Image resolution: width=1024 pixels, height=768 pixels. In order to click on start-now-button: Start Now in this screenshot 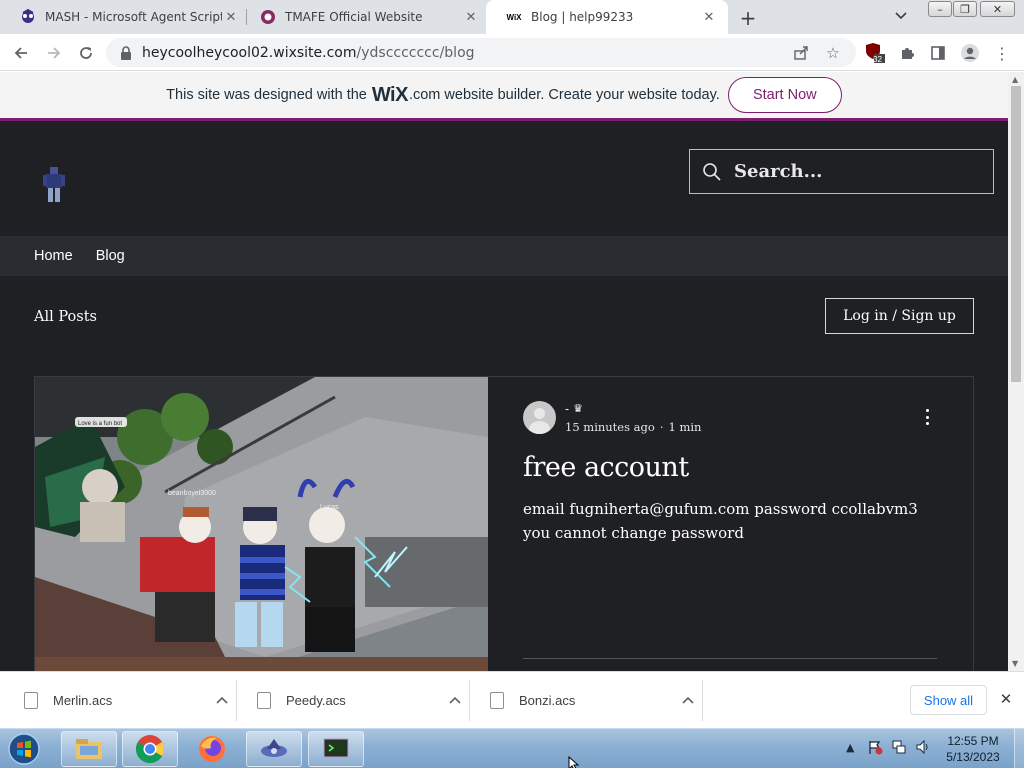, I will do `click(784, 95)`.